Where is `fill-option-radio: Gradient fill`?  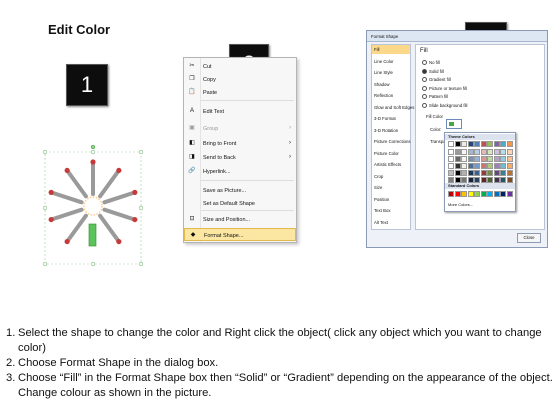
fill-option-radio: Gradient fill is located at coordinates (436, 80).